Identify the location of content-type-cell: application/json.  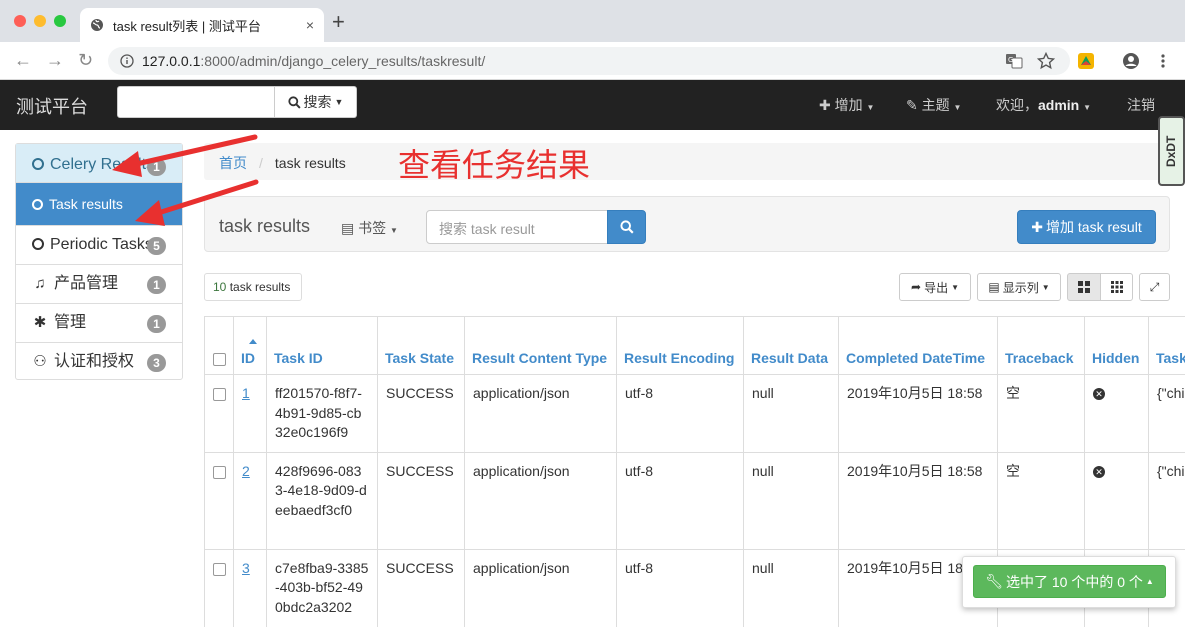
(540, 587).